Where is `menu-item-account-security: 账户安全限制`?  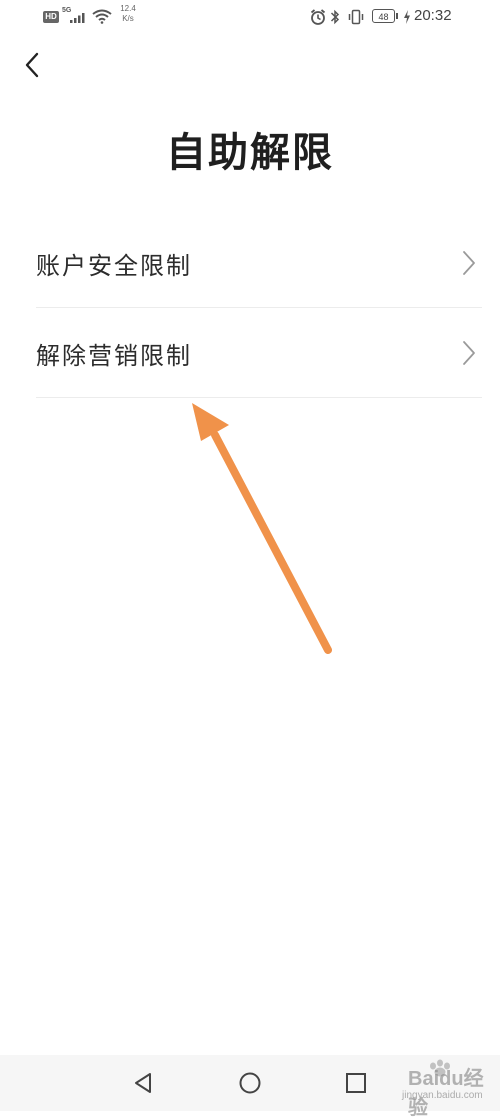
menu-item-account-security: 账户安全限制 is located at coordinates (259, 263).